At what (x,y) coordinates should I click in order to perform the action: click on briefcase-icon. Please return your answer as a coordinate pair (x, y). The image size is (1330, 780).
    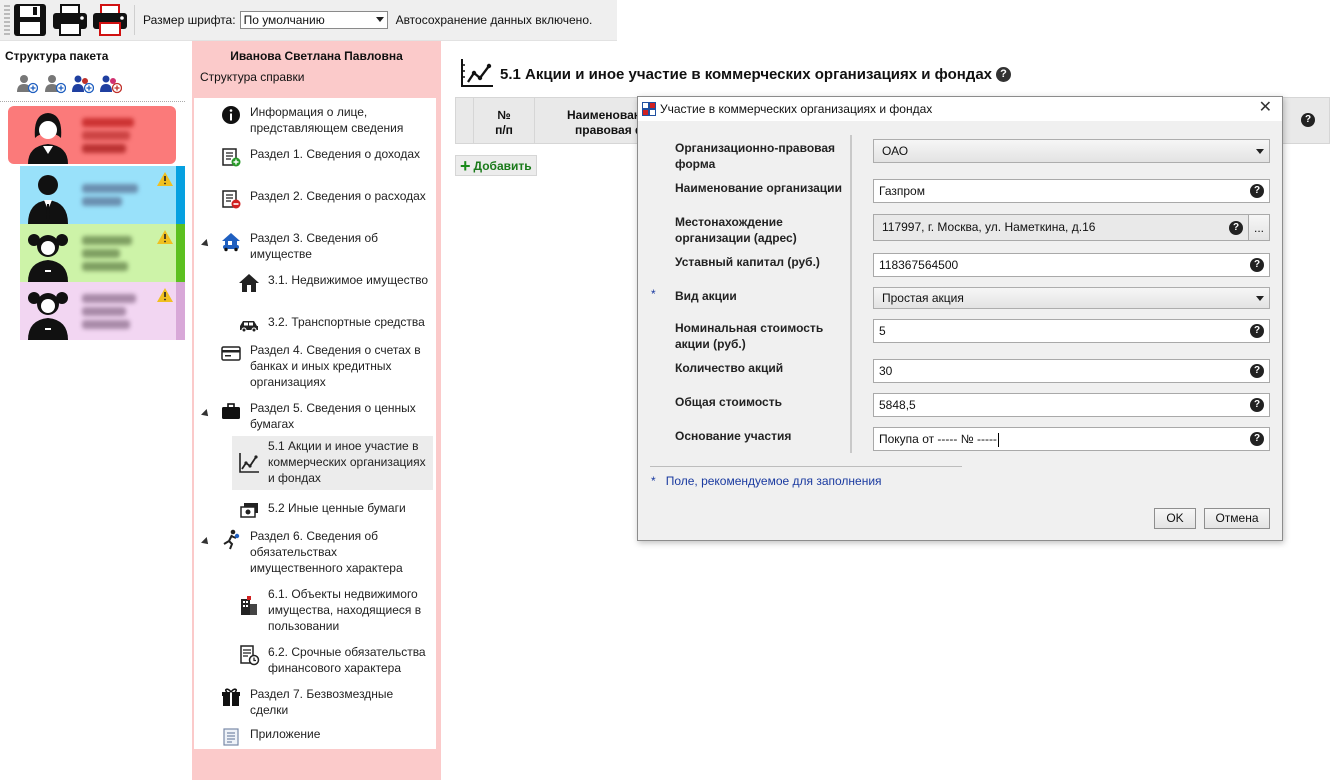
    Looking at the image, I should click on (231, 411).